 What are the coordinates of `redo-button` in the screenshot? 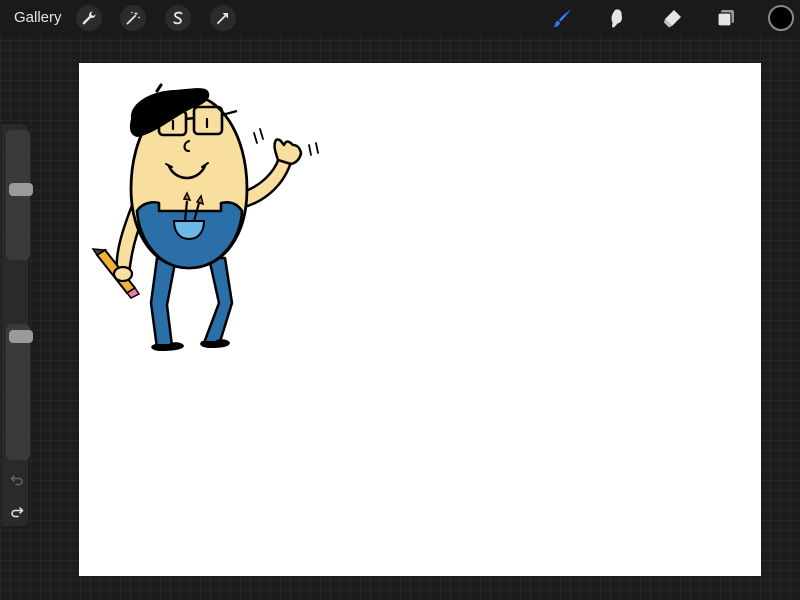 It's located at (17, 512).